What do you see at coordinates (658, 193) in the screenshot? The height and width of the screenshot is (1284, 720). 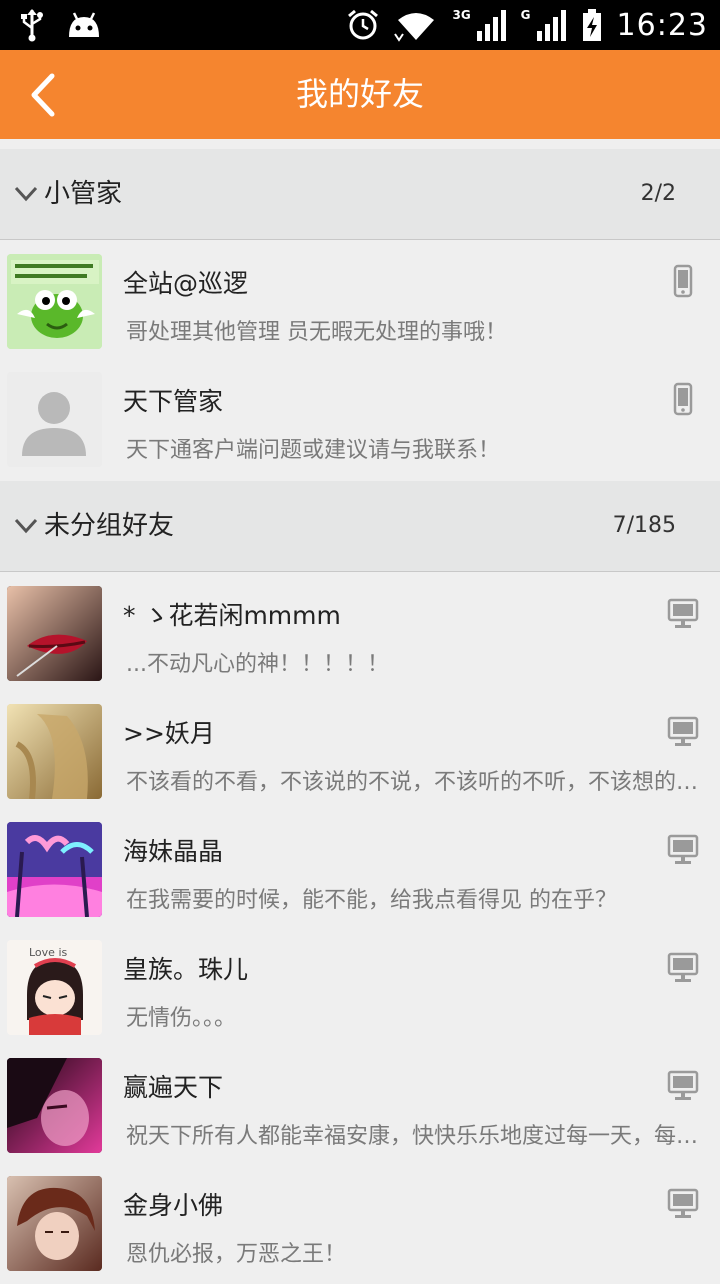 I see `group-count: 2/2` at bounding box center [658, 193].